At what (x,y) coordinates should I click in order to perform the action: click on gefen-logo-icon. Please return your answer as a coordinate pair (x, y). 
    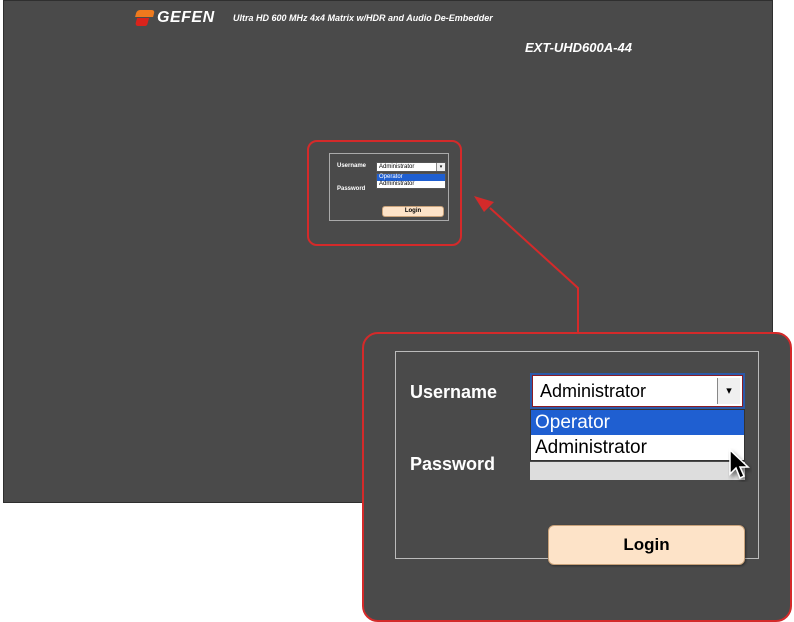
    Looking at the image, I should click on (144, 18).